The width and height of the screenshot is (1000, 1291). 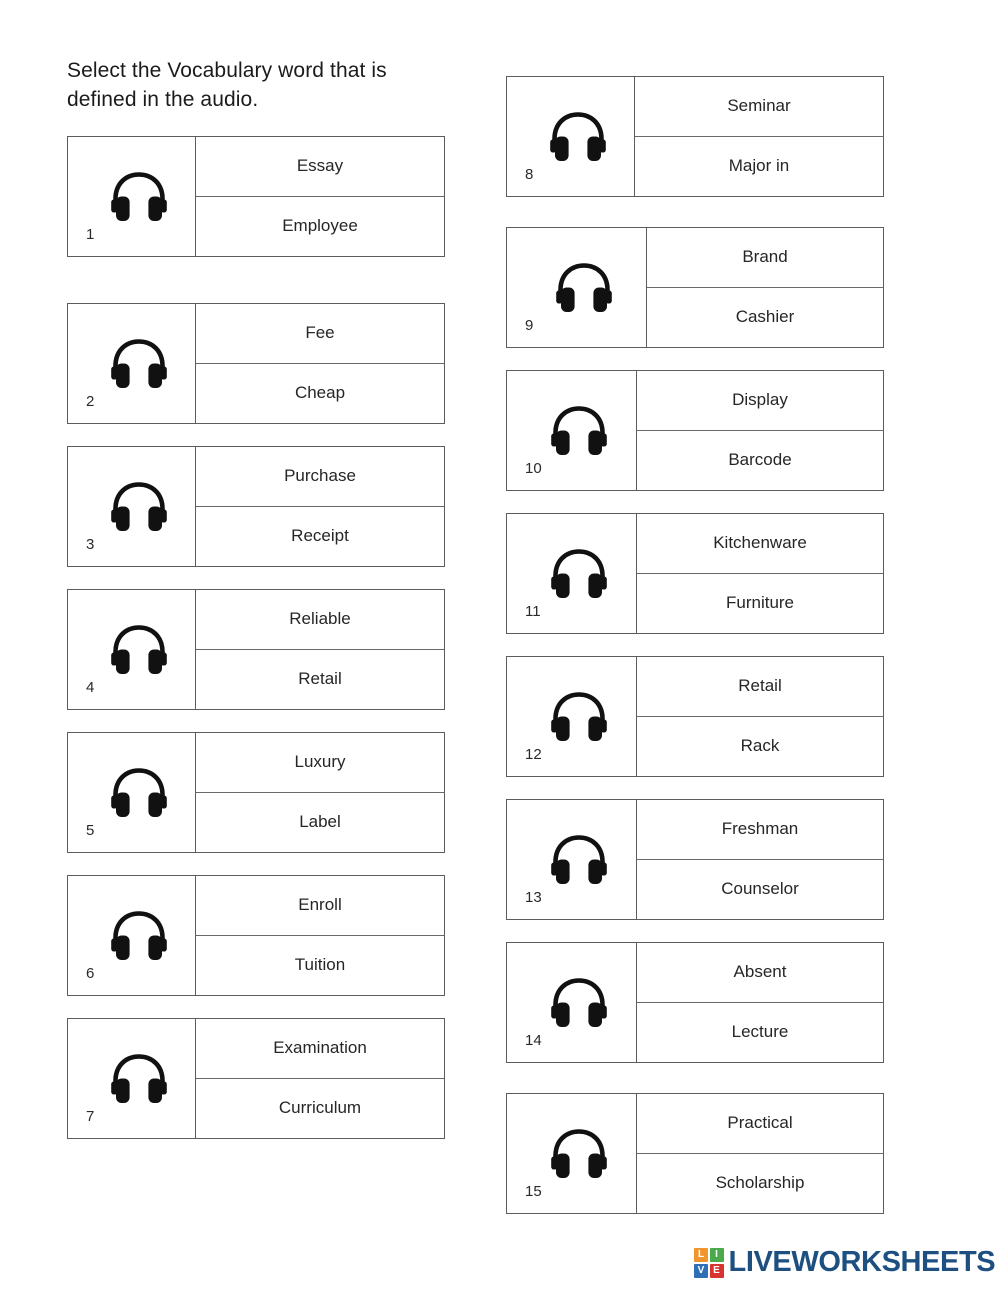 What do you see at coordinates (320, 1049) in the screenshot?
I see `option-choice: Examination` at bounding box center [320, 1049].